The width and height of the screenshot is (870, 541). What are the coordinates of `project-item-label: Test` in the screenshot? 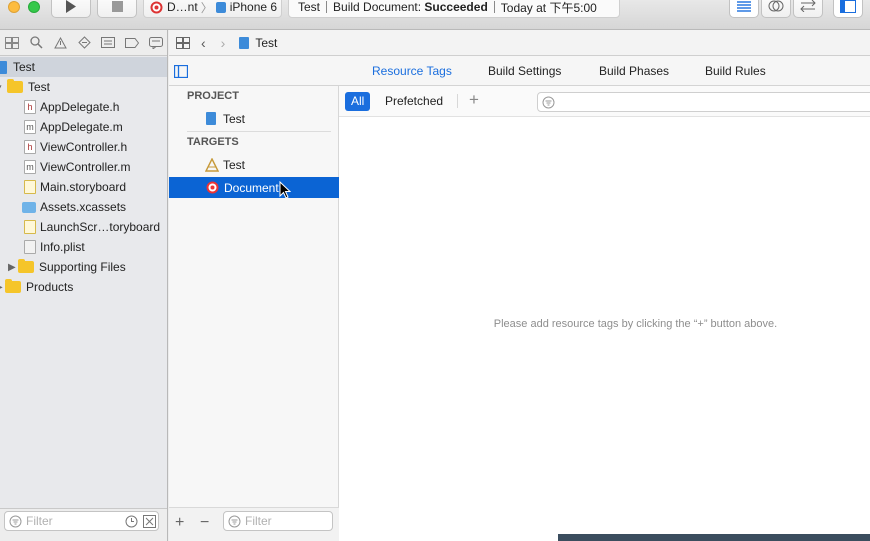 It's located at (234, 118).